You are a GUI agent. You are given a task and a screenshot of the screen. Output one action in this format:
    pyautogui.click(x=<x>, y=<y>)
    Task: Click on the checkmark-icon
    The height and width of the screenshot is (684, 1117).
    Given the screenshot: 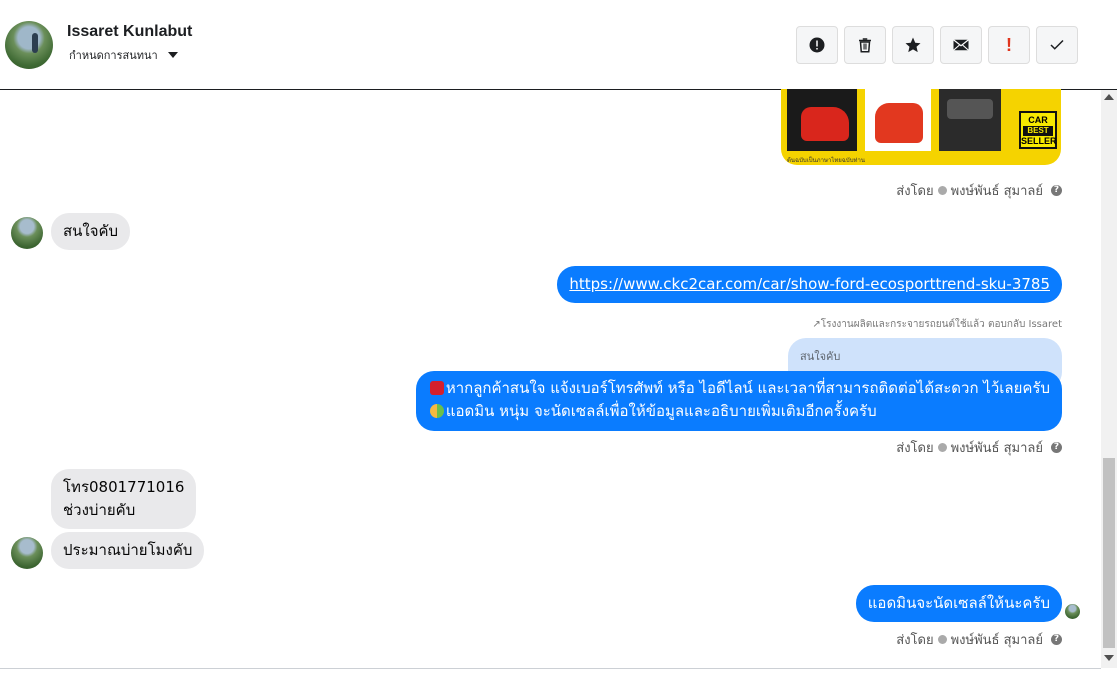 What is the action you would take?
    pyautogui.click(x=1057, y=44)
    